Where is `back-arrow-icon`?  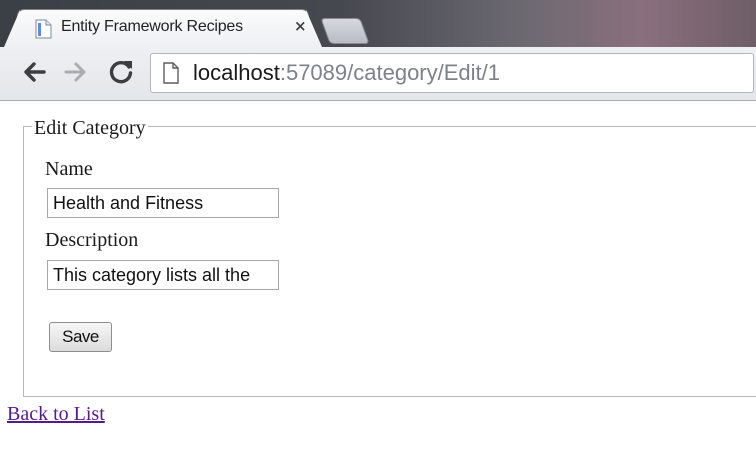
back-arrow-icon is located at coordinates (34, 72).